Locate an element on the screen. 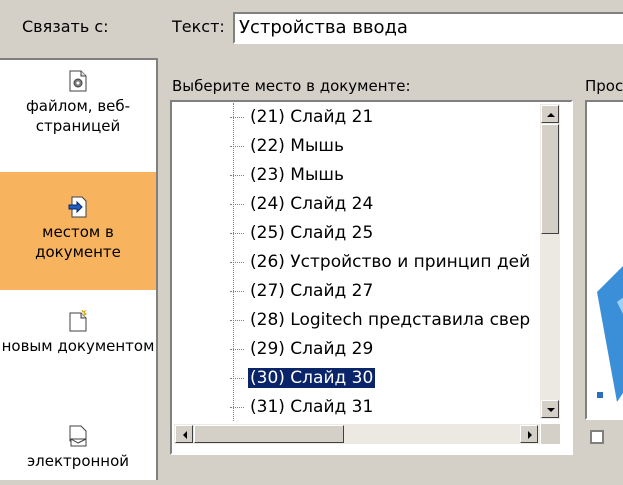  slide-preview is located at coordinates (604, 260).